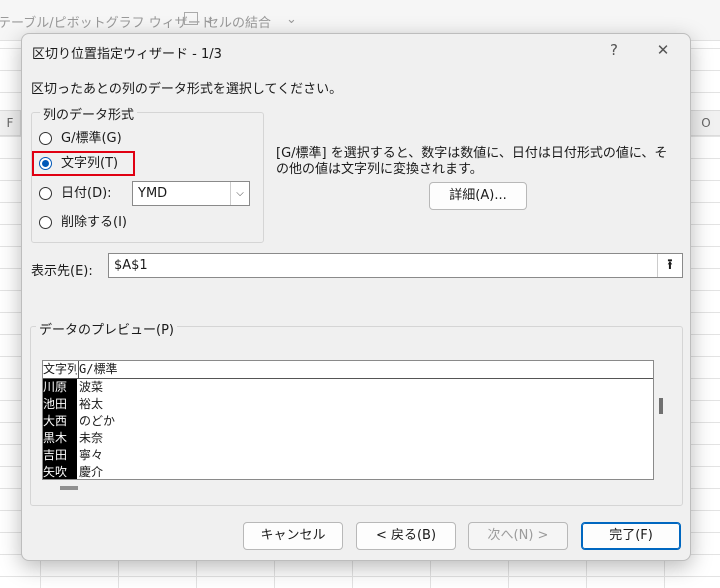 The width and height of the screenshot is (720, 588). What do you see at coordinates (60, 438) in the screenshot?
I see `preview-cell: 黒木` at bounding box center [60, 438].